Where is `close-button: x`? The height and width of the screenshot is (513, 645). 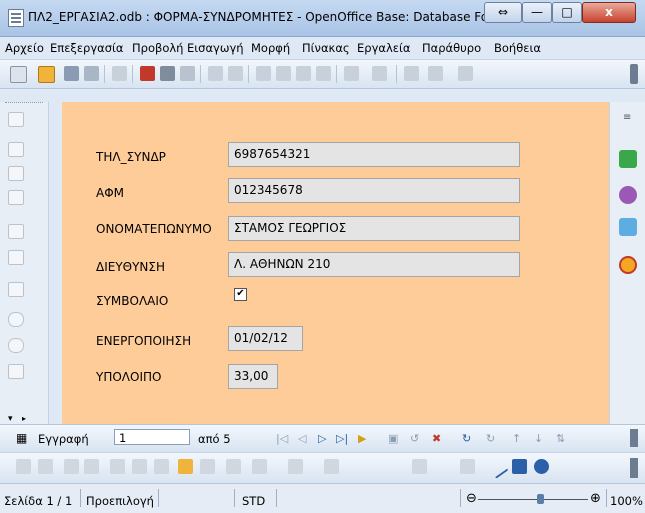
close-button: x is located at coordinates (609, 12).